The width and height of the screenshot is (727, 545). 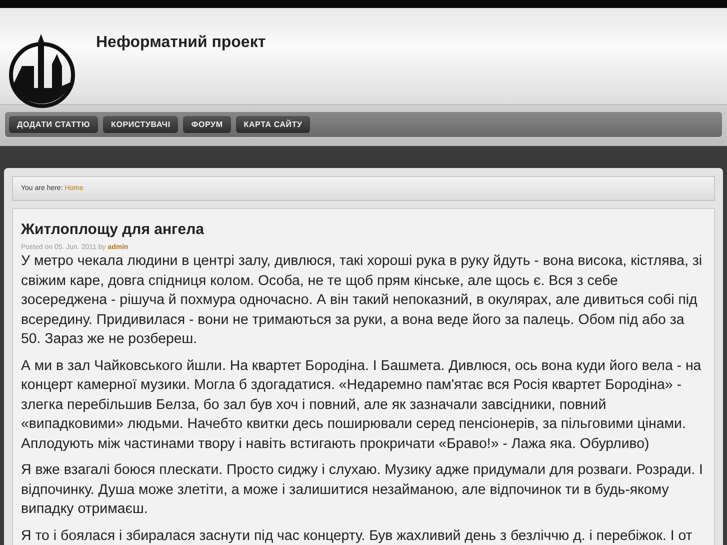 I want to click on article-title: Житлоплощу для ангела, so click(x=113, y=229).